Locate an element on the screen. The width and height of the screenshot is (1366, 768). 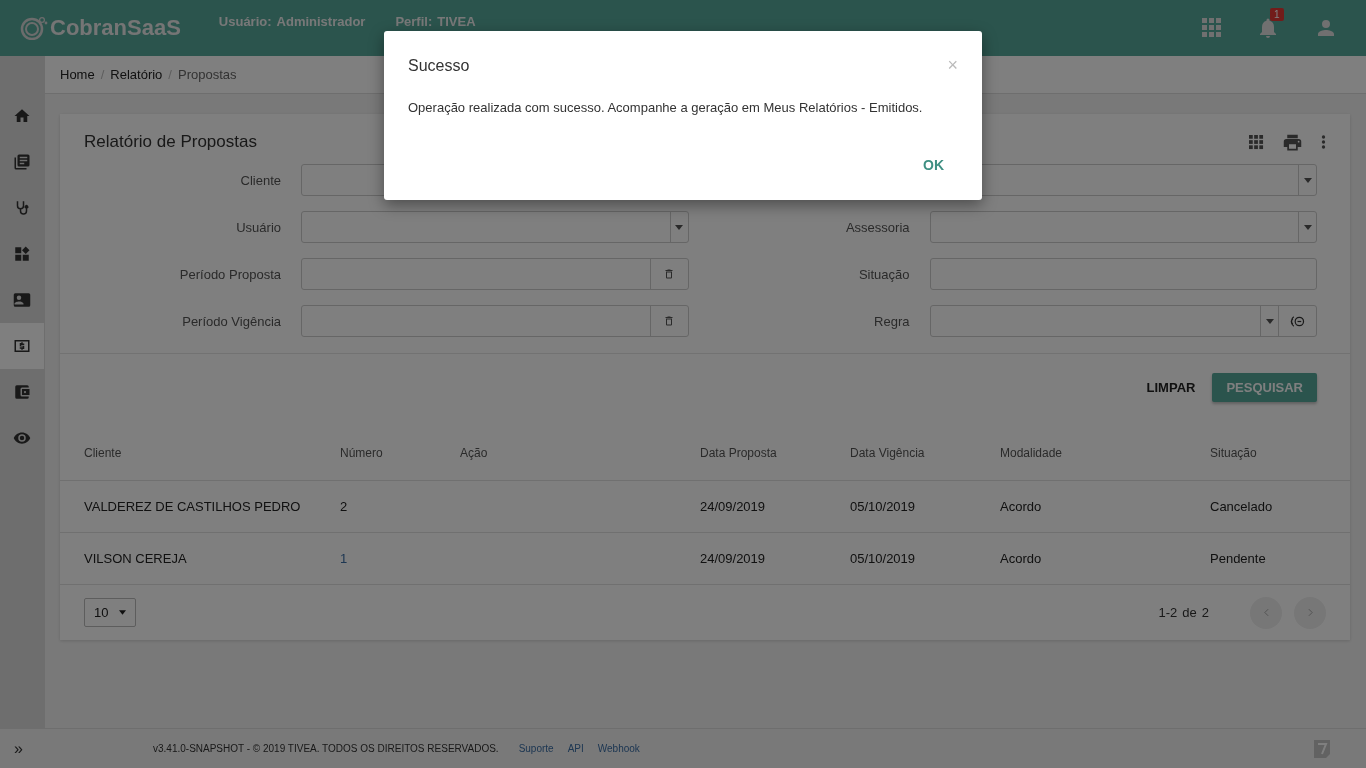
widgets-icon is located at coordinates (22, 254).